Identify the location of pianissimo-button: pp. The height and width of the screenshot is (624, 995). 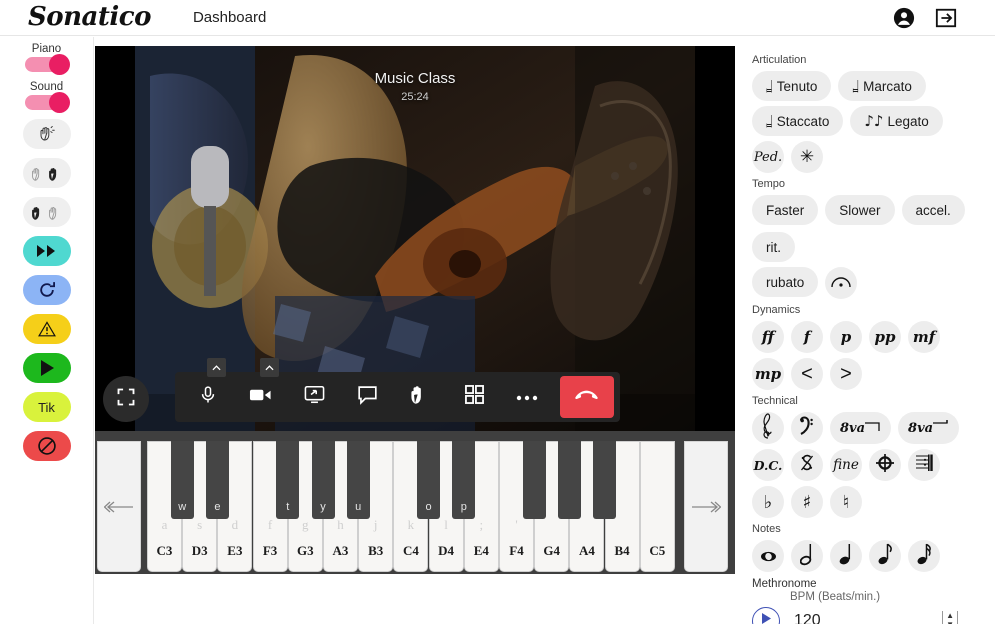
(885, 337).